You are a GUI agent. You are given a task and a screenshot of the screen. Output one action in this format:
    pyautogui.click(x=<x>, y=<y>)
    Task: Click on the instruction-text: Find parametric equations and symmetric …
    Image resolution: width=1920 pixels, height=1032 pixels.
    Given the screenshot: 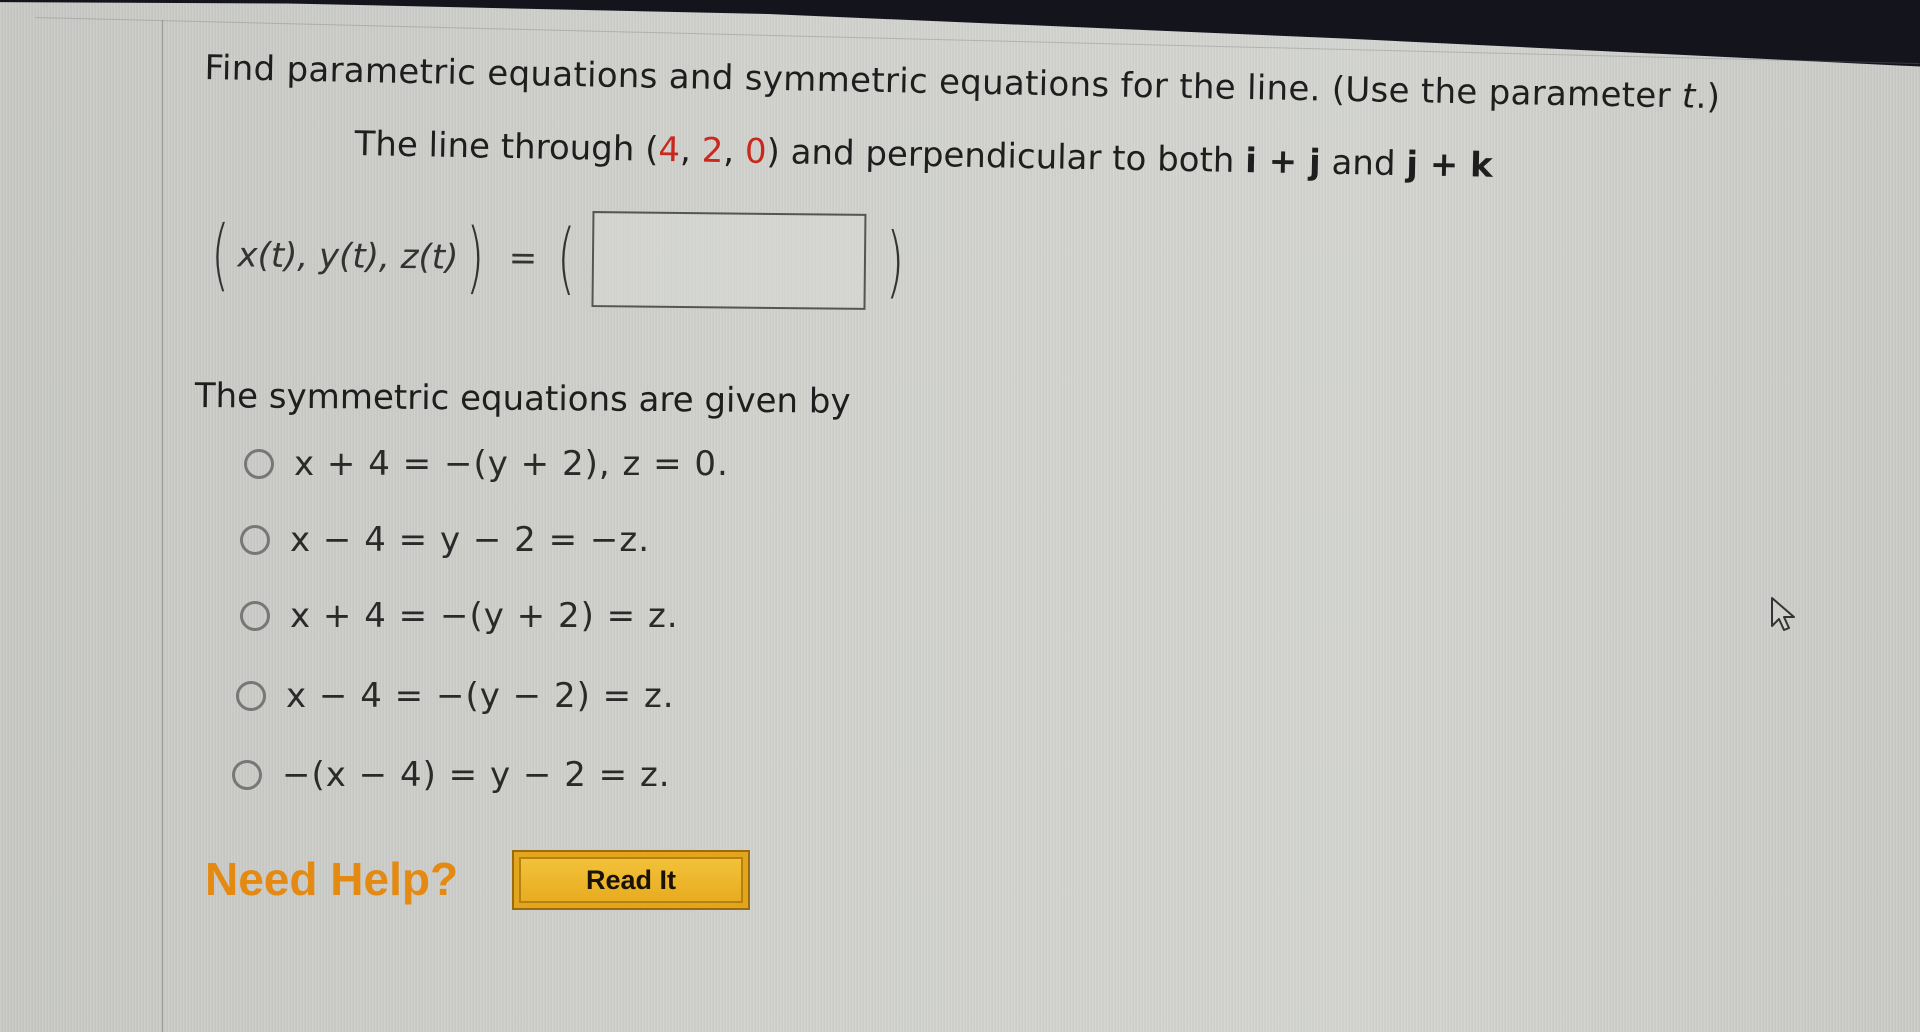 What is the action you would take?
    pyautogui.click(x=943, y=82)
    